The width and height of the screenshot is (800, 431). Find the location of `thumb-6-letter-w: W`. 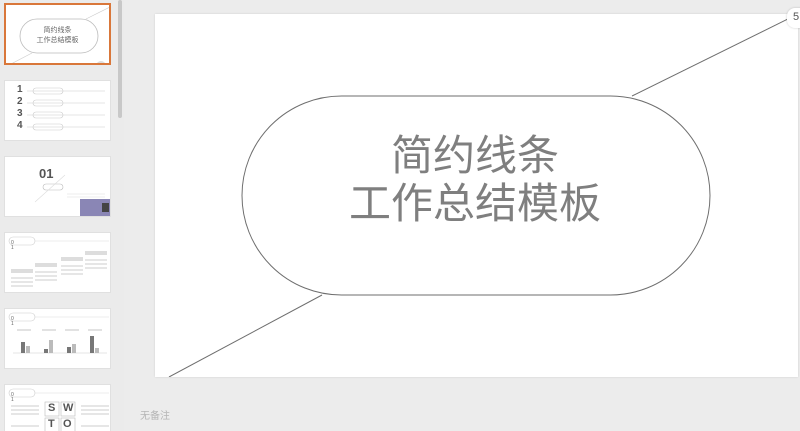

thumb-6-letter-w: W is located at coordinates (68, 408).